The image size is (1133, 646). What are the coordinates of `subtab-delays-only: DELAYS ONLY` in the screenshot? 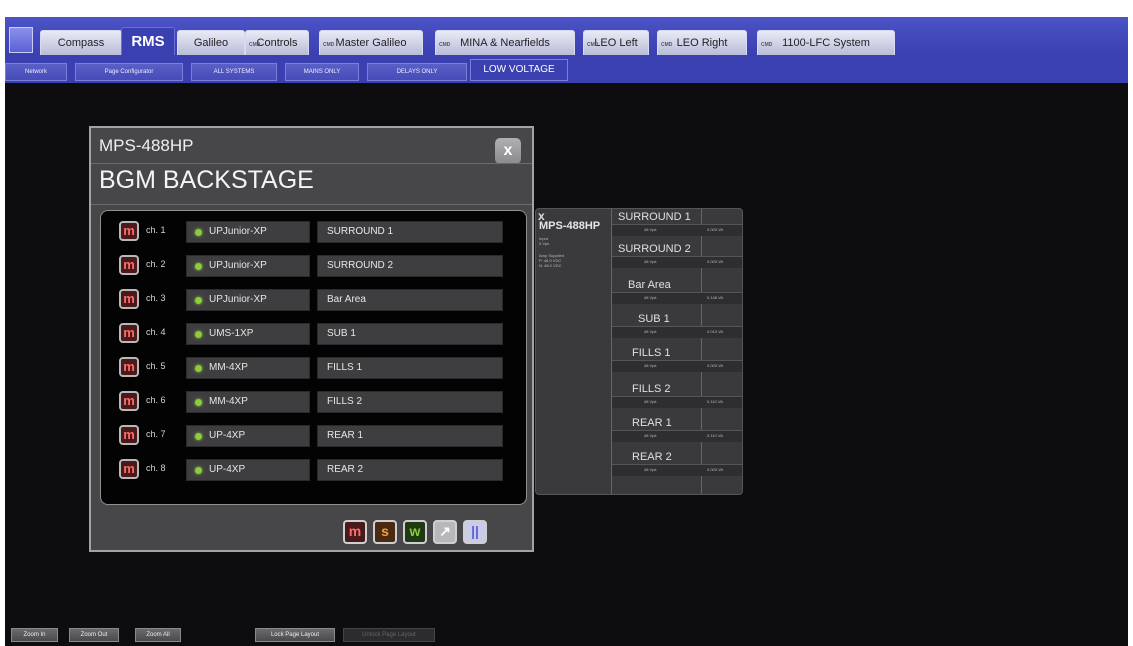 It's located at (417, 72).